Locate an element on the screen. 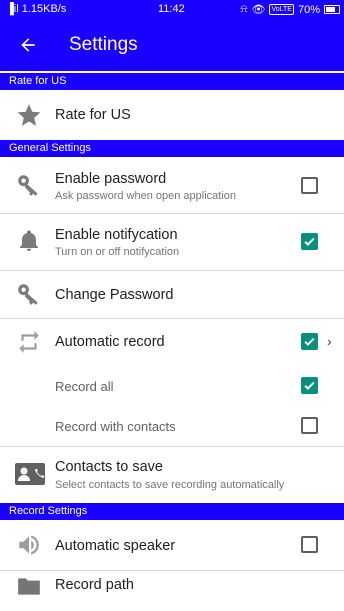 This screenshot has width=344, height=611. enable-password-checkbox is located at coordinates (309, 185).